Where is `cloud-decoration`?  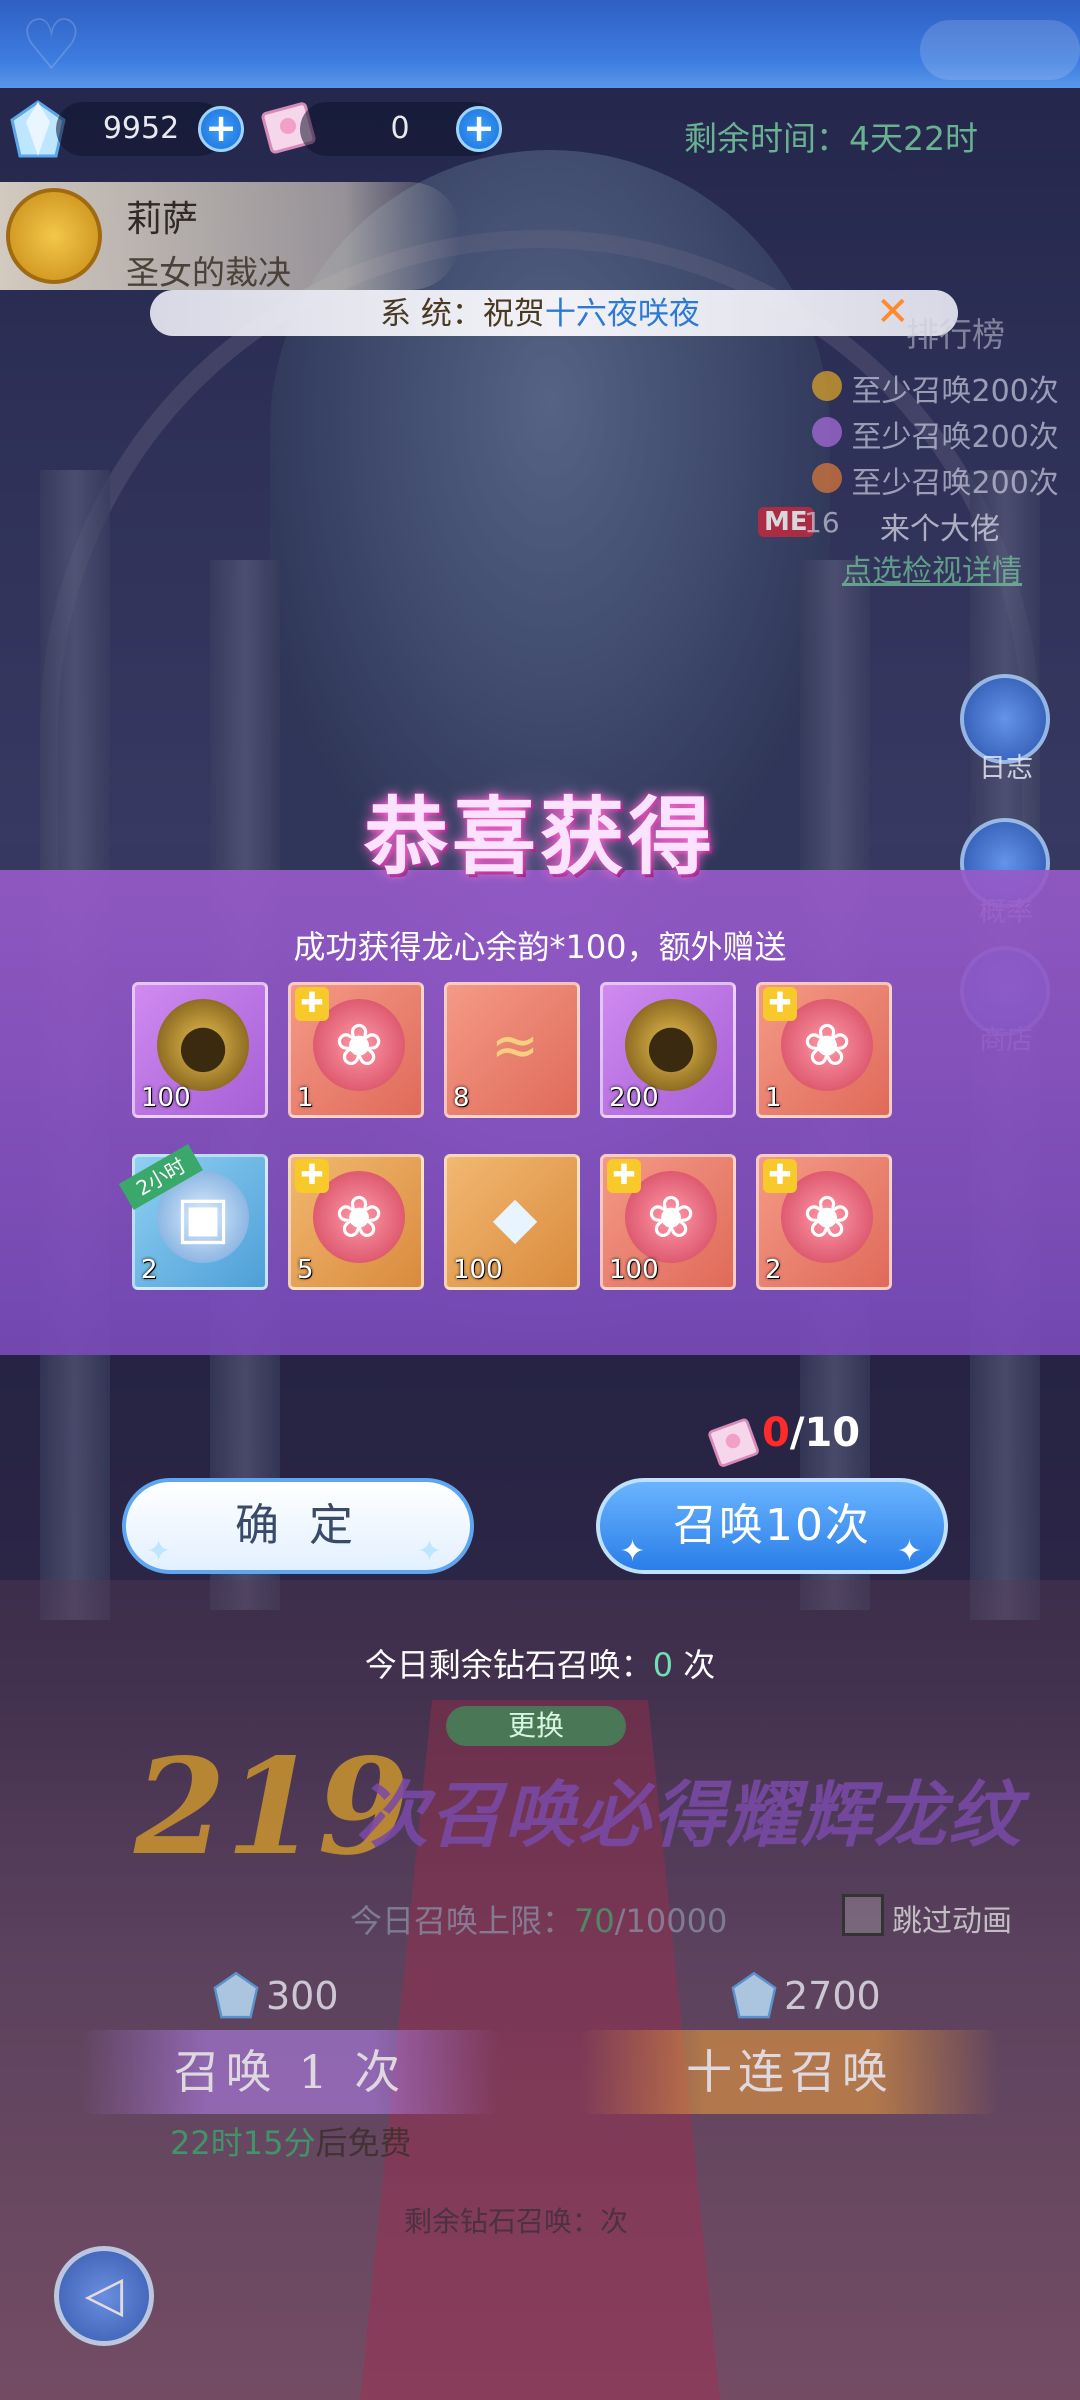 cloud-decoration is located at coordinates (1000, 50).